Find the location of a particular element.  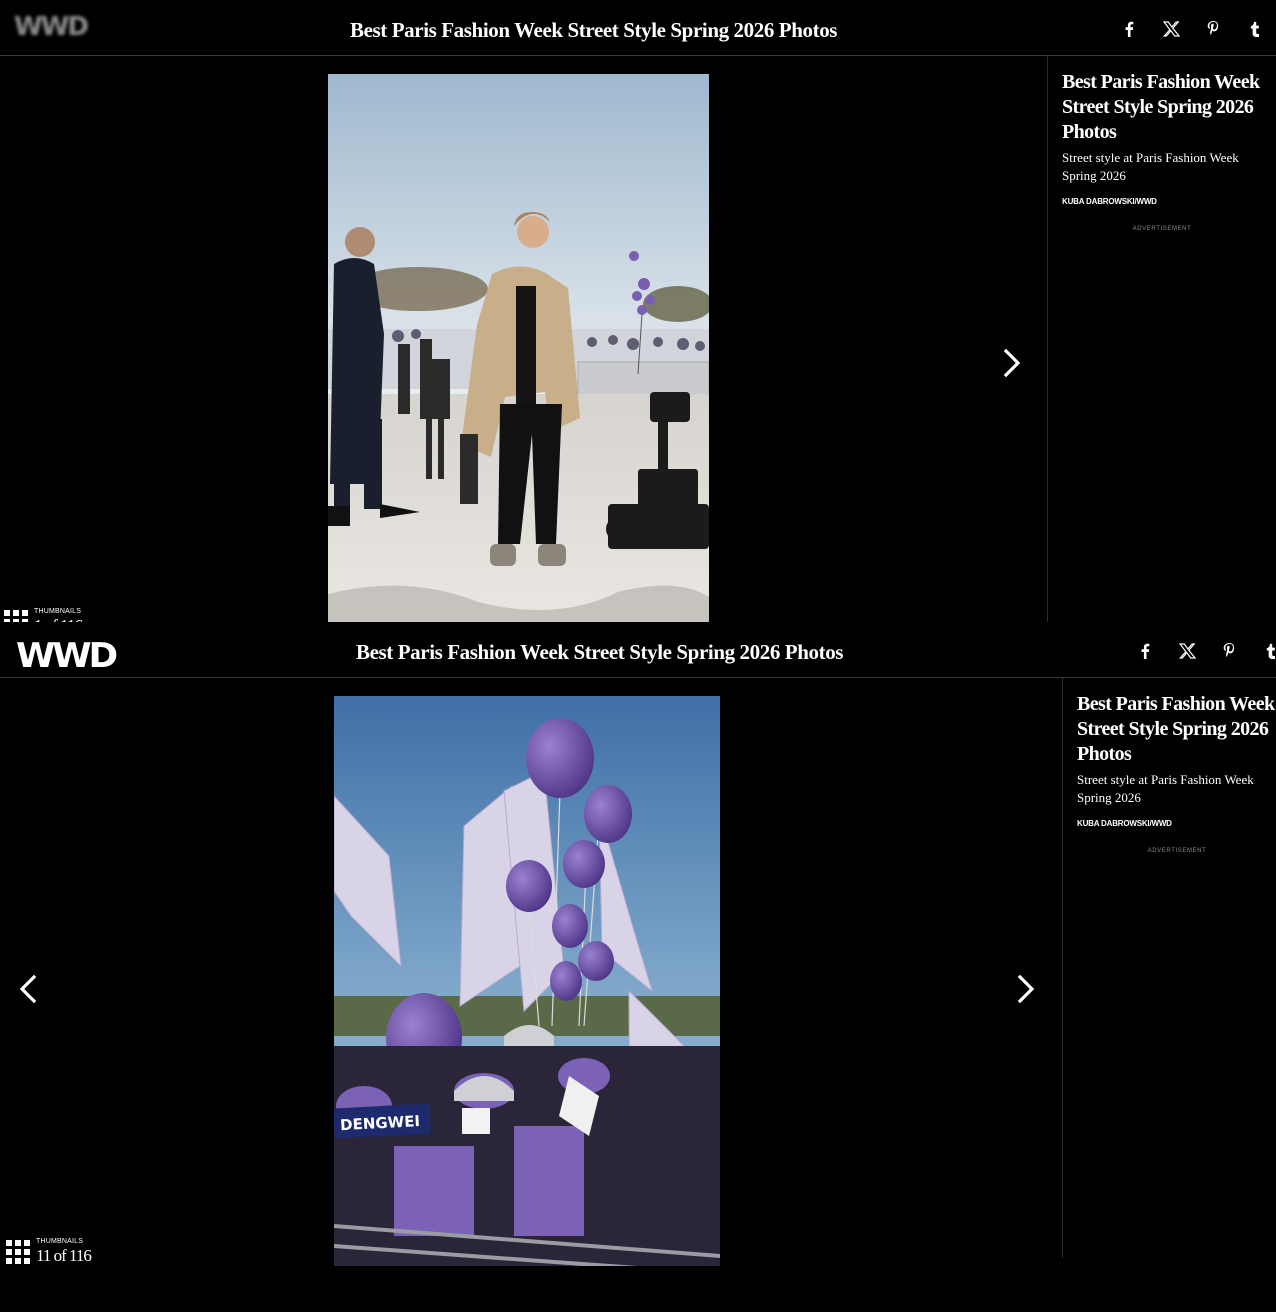

gallery-photo is located at coordinates (518, 355).